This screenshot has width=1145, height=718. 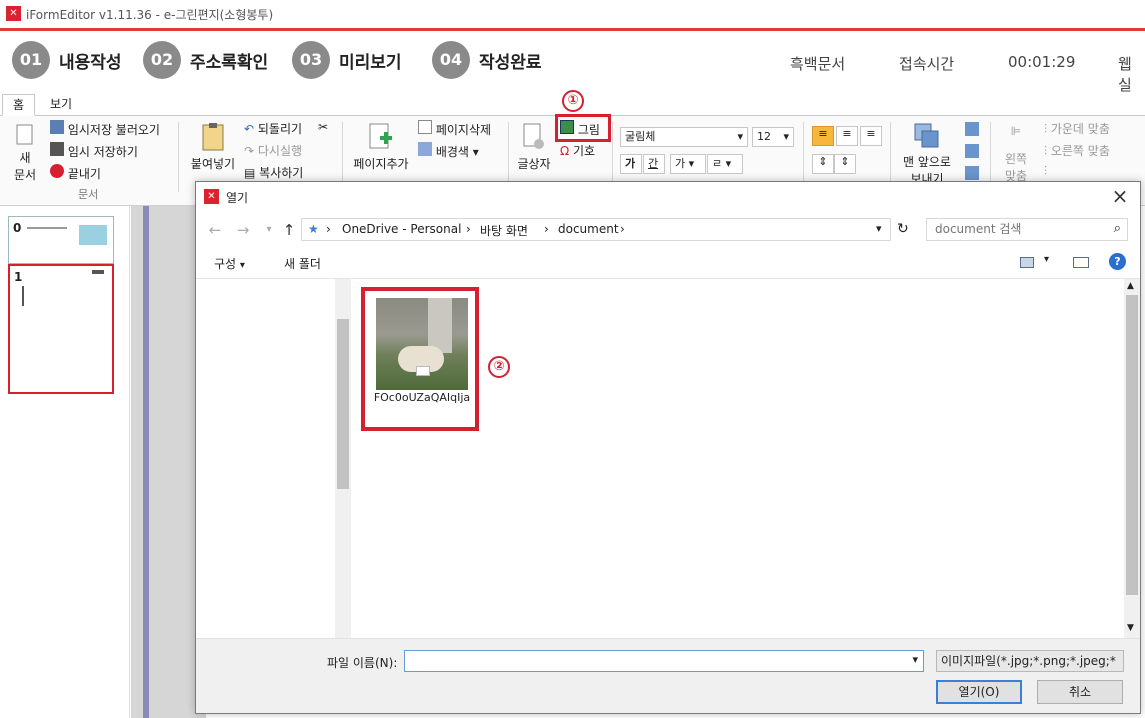 I want to click on bg-color-label: 배경색, so click(x=452, y=152).